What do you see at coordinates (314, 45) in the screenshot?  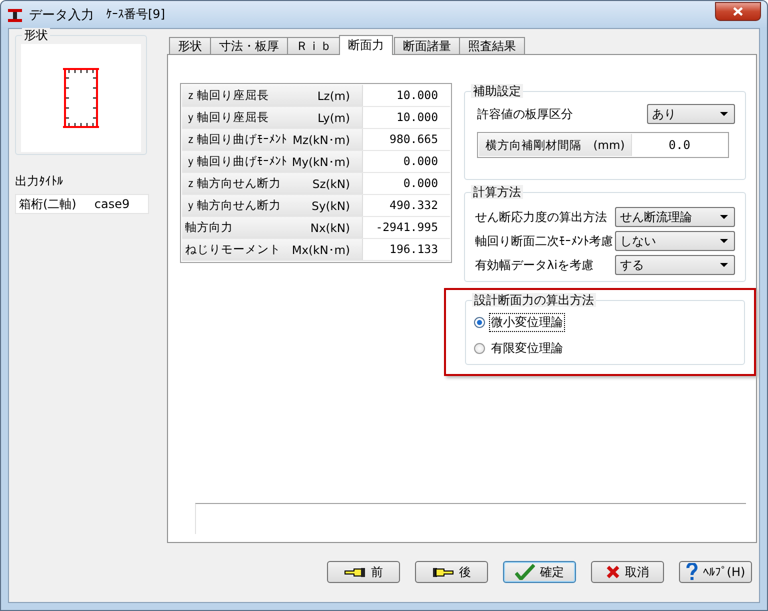 I see `tab: Ｒｉｂ` at bounding box center [314, 45].